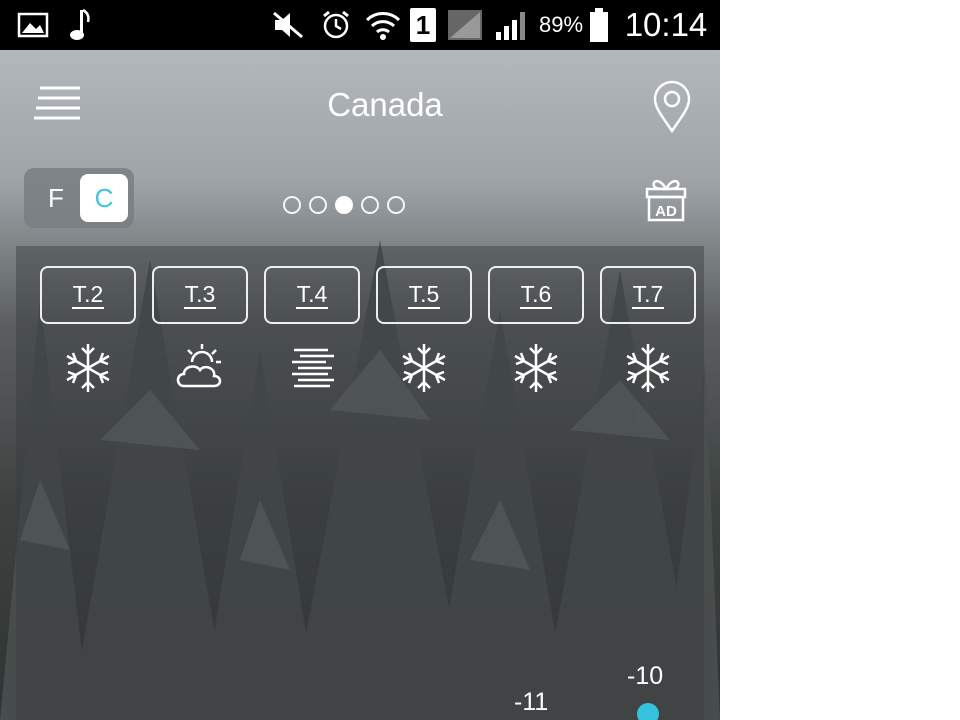  I want to click on sim-label: 1, so click(423, 25).